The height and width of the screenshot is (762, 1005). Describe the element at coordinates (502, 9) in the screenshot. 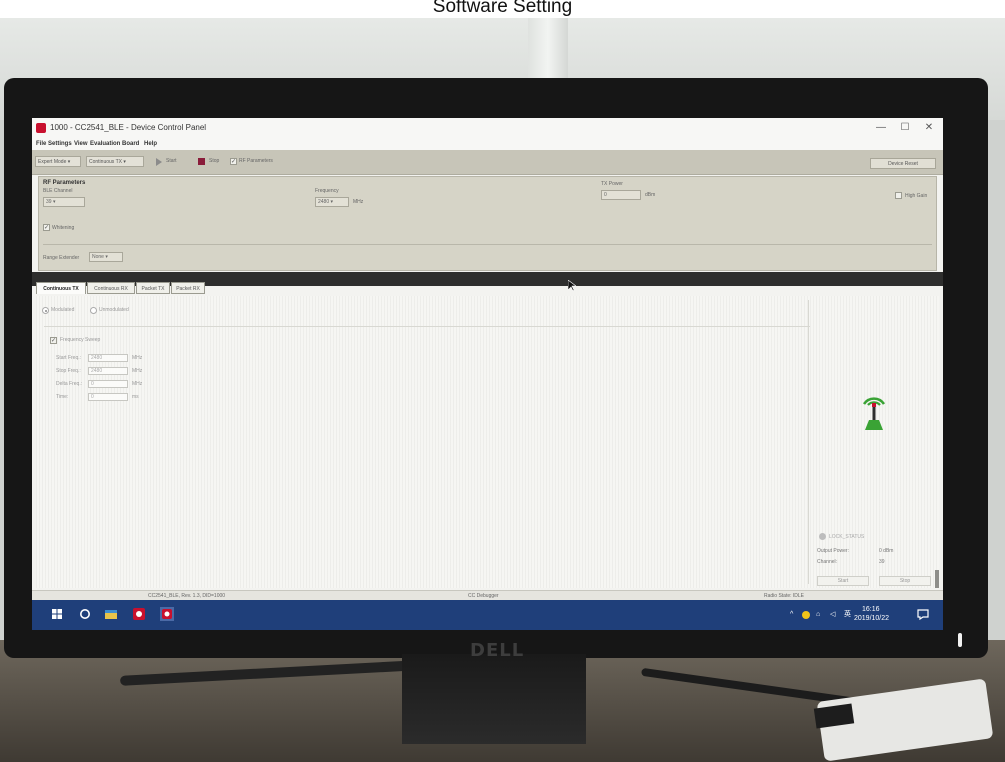

I see `photo-caption: Software Setting` at that location.